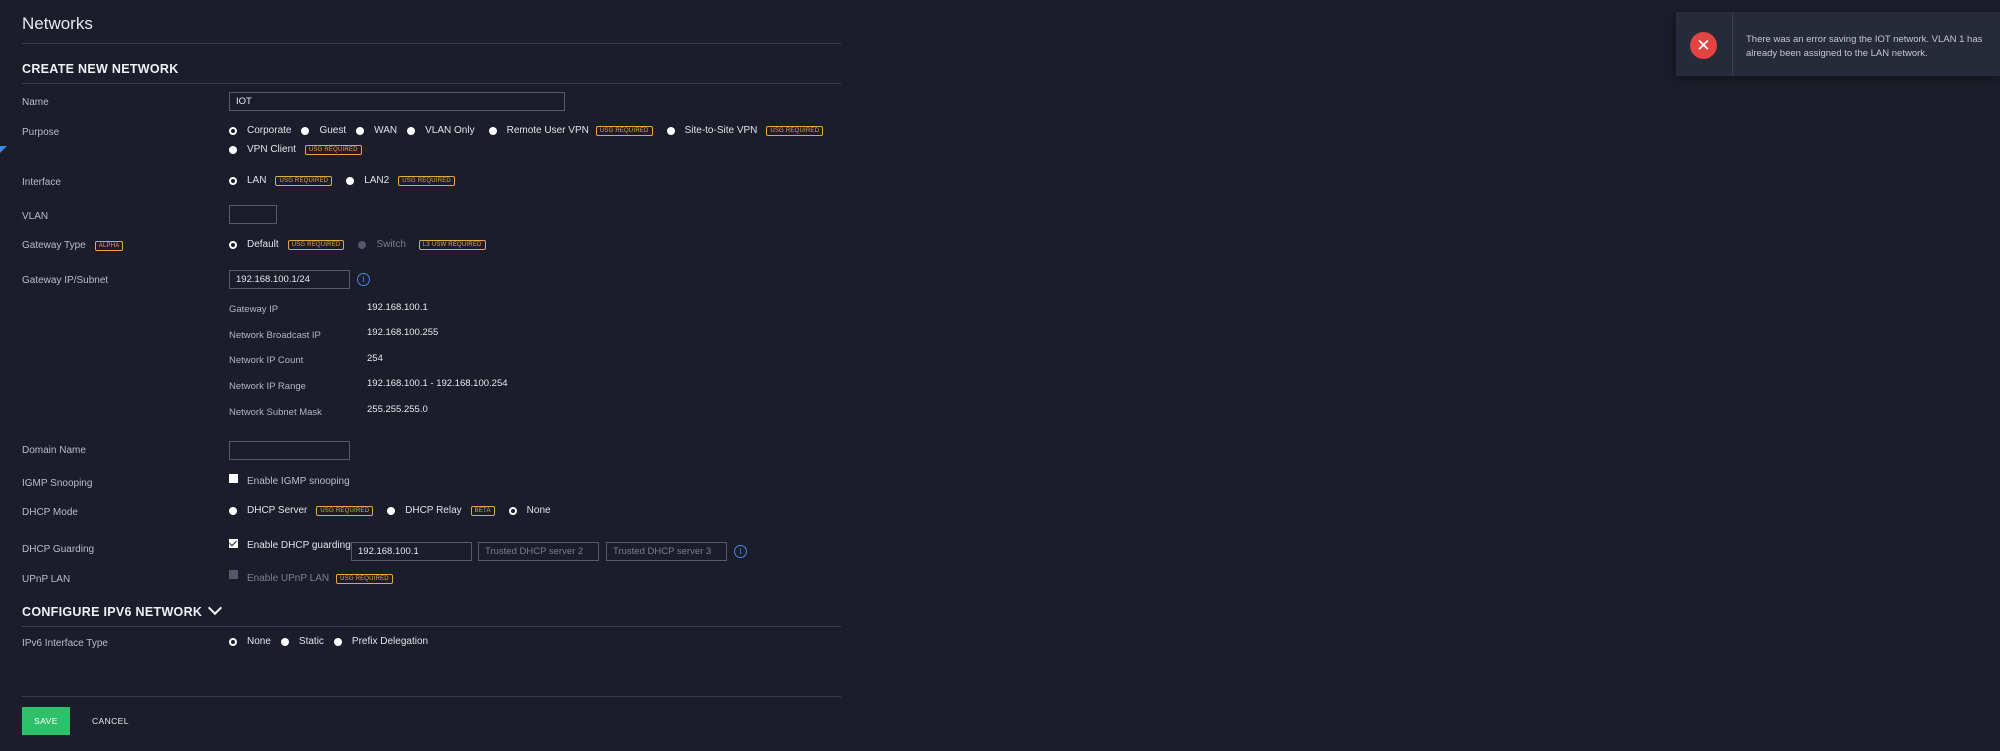  I want to click on name-label: Name, so click(35, 102).